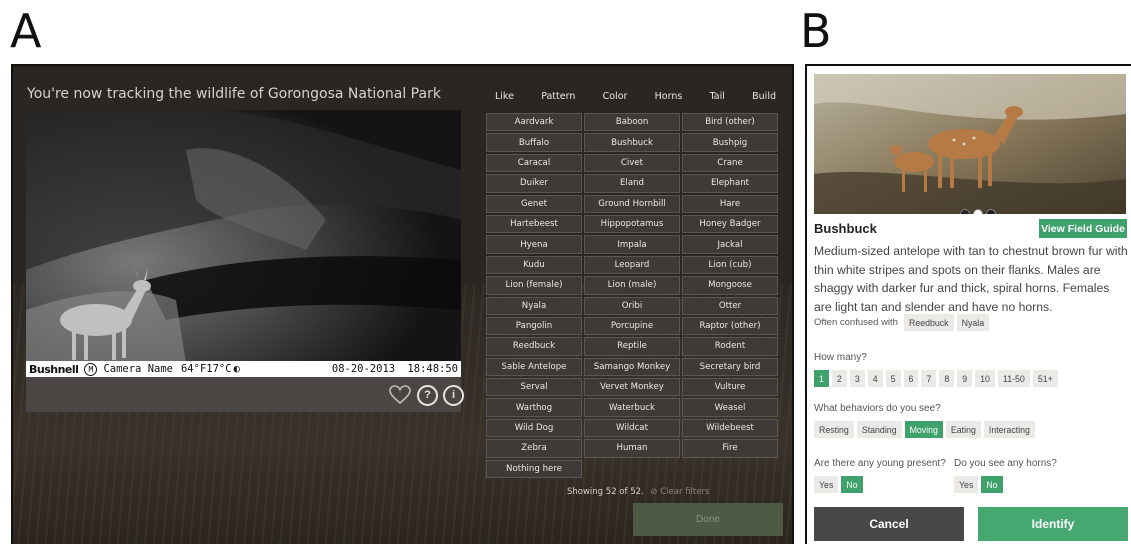  What do you see at coordinates (970, 144) in the screenshot?
I see `bushbuck-photo-image` at bounding box center [970, 144].